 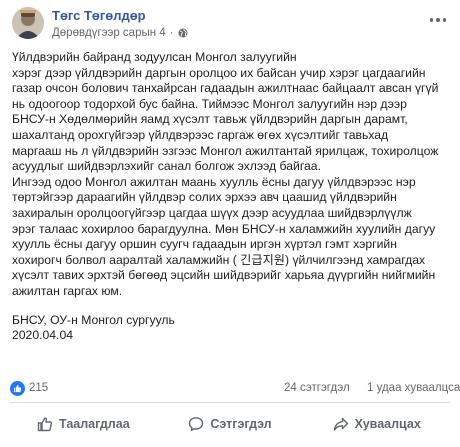 I want to click on comment-icon, so click(x=196, y=424).